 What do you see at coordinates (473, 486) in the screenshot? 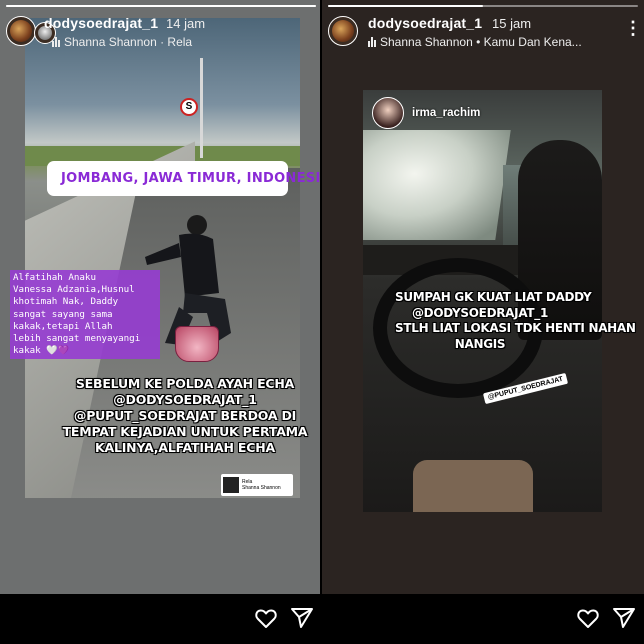
I see `handbag` at bounding box center [473, 486].